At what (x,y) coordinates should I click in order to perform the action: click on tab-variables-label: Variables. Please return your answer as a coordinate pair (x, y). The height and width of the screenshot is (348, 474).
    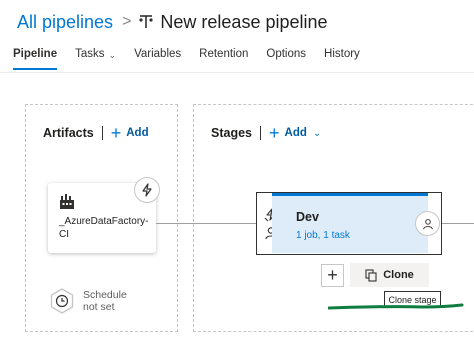
    Looking at the image, I should click on (158, 54).